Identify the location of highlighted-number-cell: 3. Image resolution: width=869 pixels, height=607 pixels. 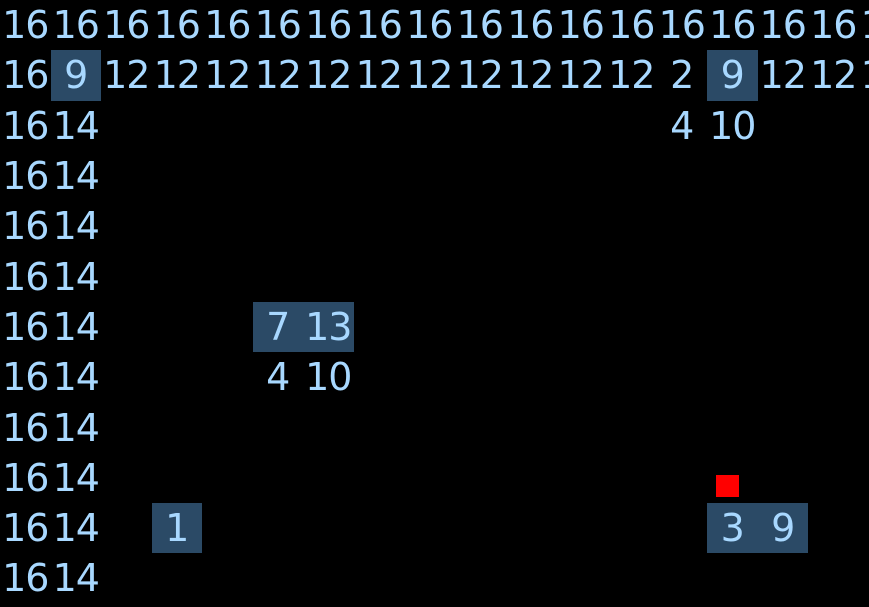
(732, 528).